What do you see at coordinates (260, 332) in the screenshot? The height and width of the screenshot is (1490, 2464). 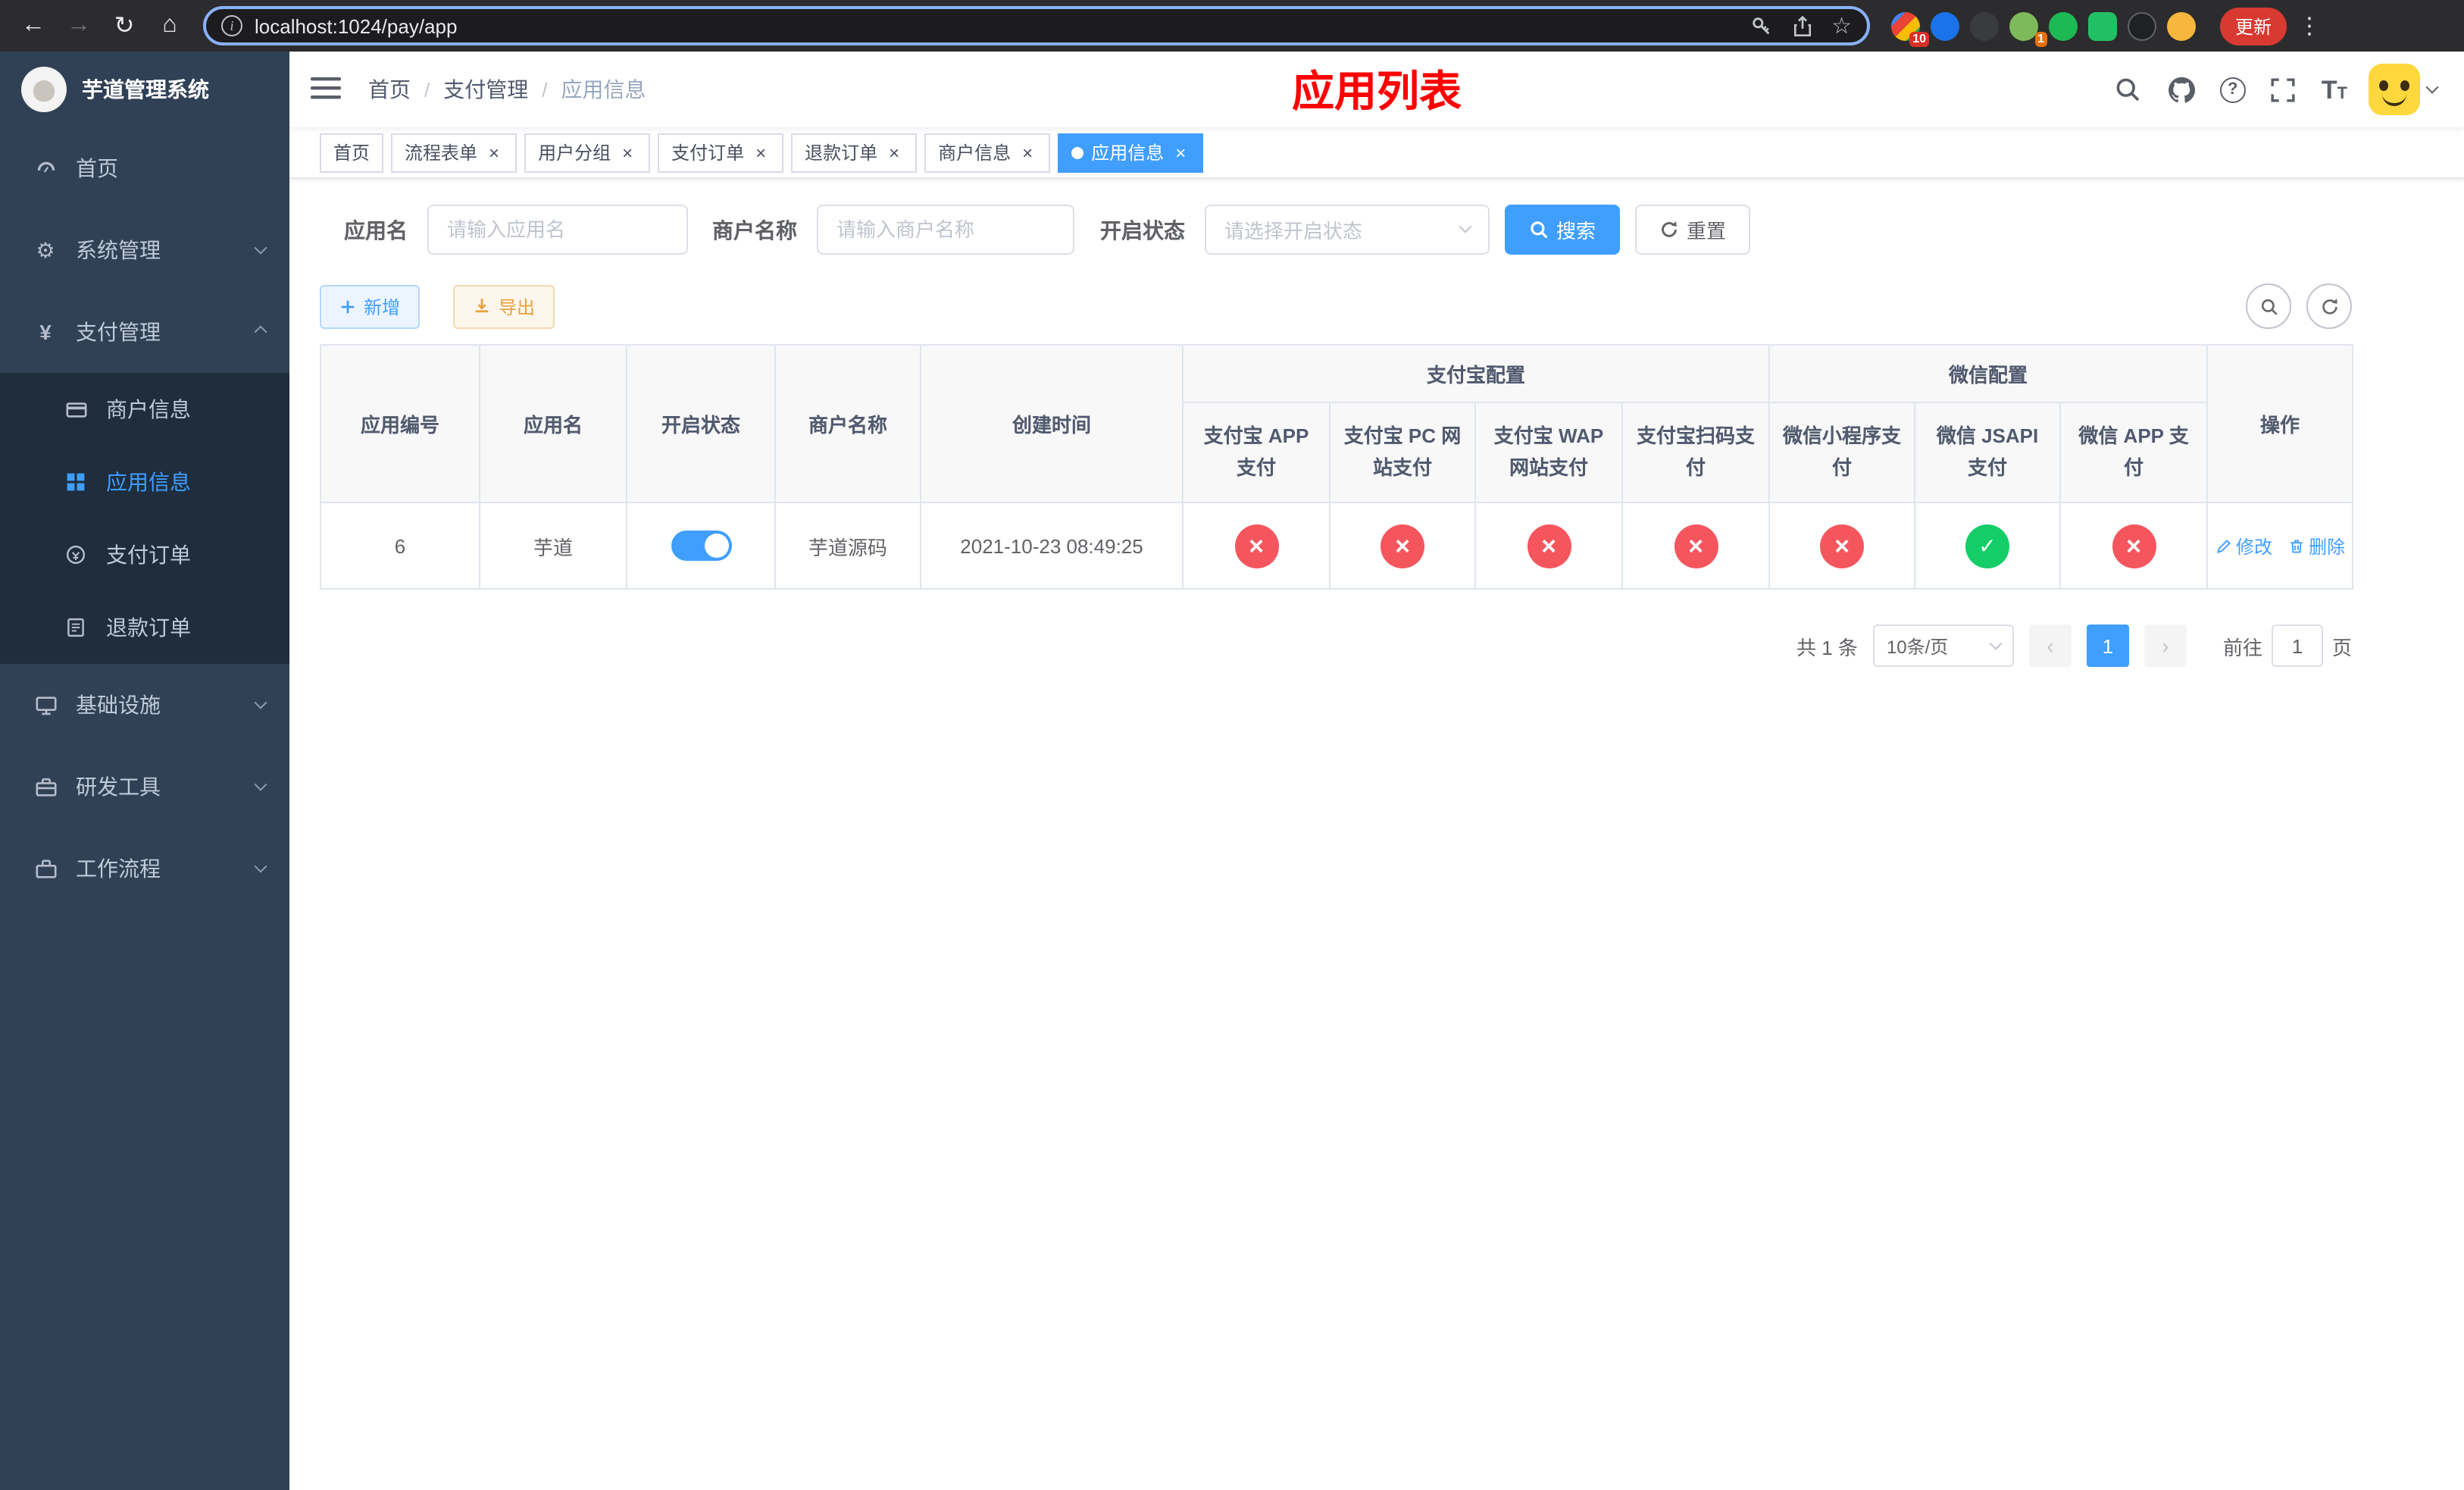 I see `chevron-up-icon` at bounding box center [260, 332].